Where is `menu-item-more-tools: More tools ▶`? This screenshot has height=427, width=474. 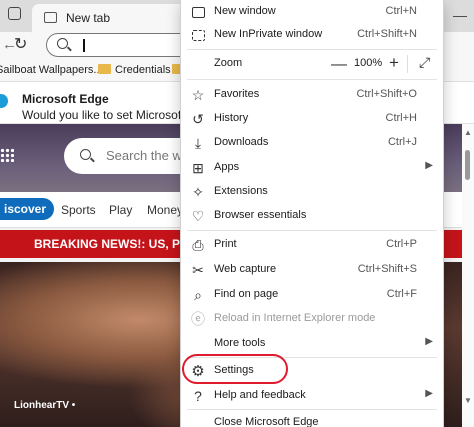 menu-item-more-tools: More tools ▶ is located at coordinates (312, 344).